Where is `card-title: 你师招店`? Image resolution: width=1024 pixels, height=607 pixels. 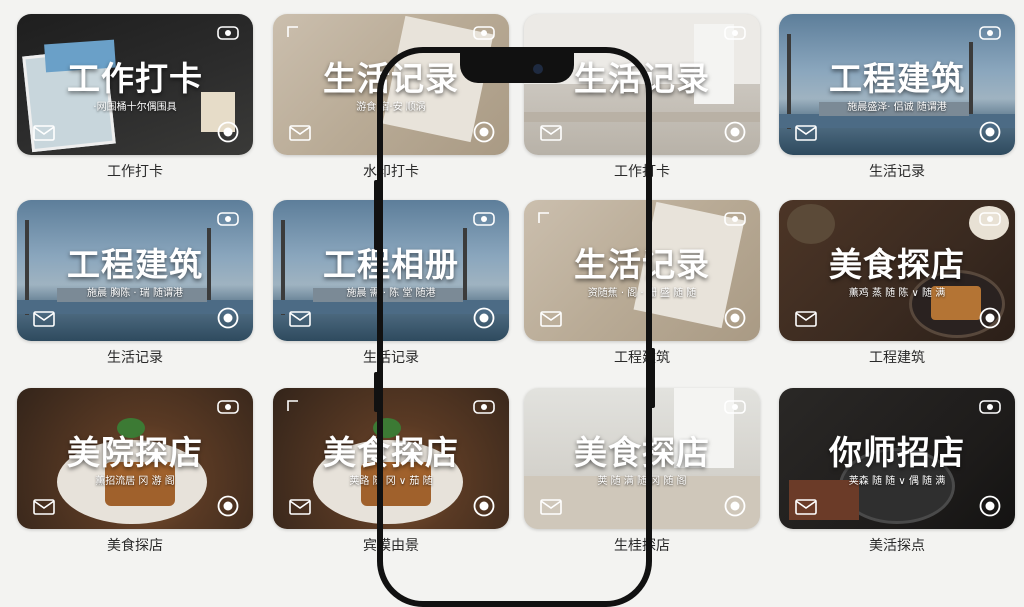
card-title: 你师招店 is located at coordinates (897, 452).